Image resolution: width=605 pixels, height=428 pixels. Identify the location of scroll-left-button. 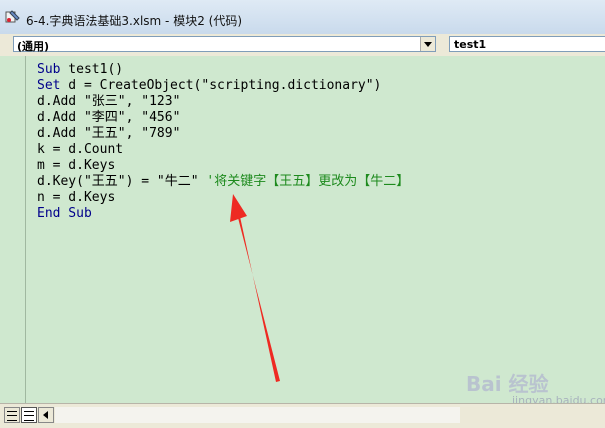
(46, 415).